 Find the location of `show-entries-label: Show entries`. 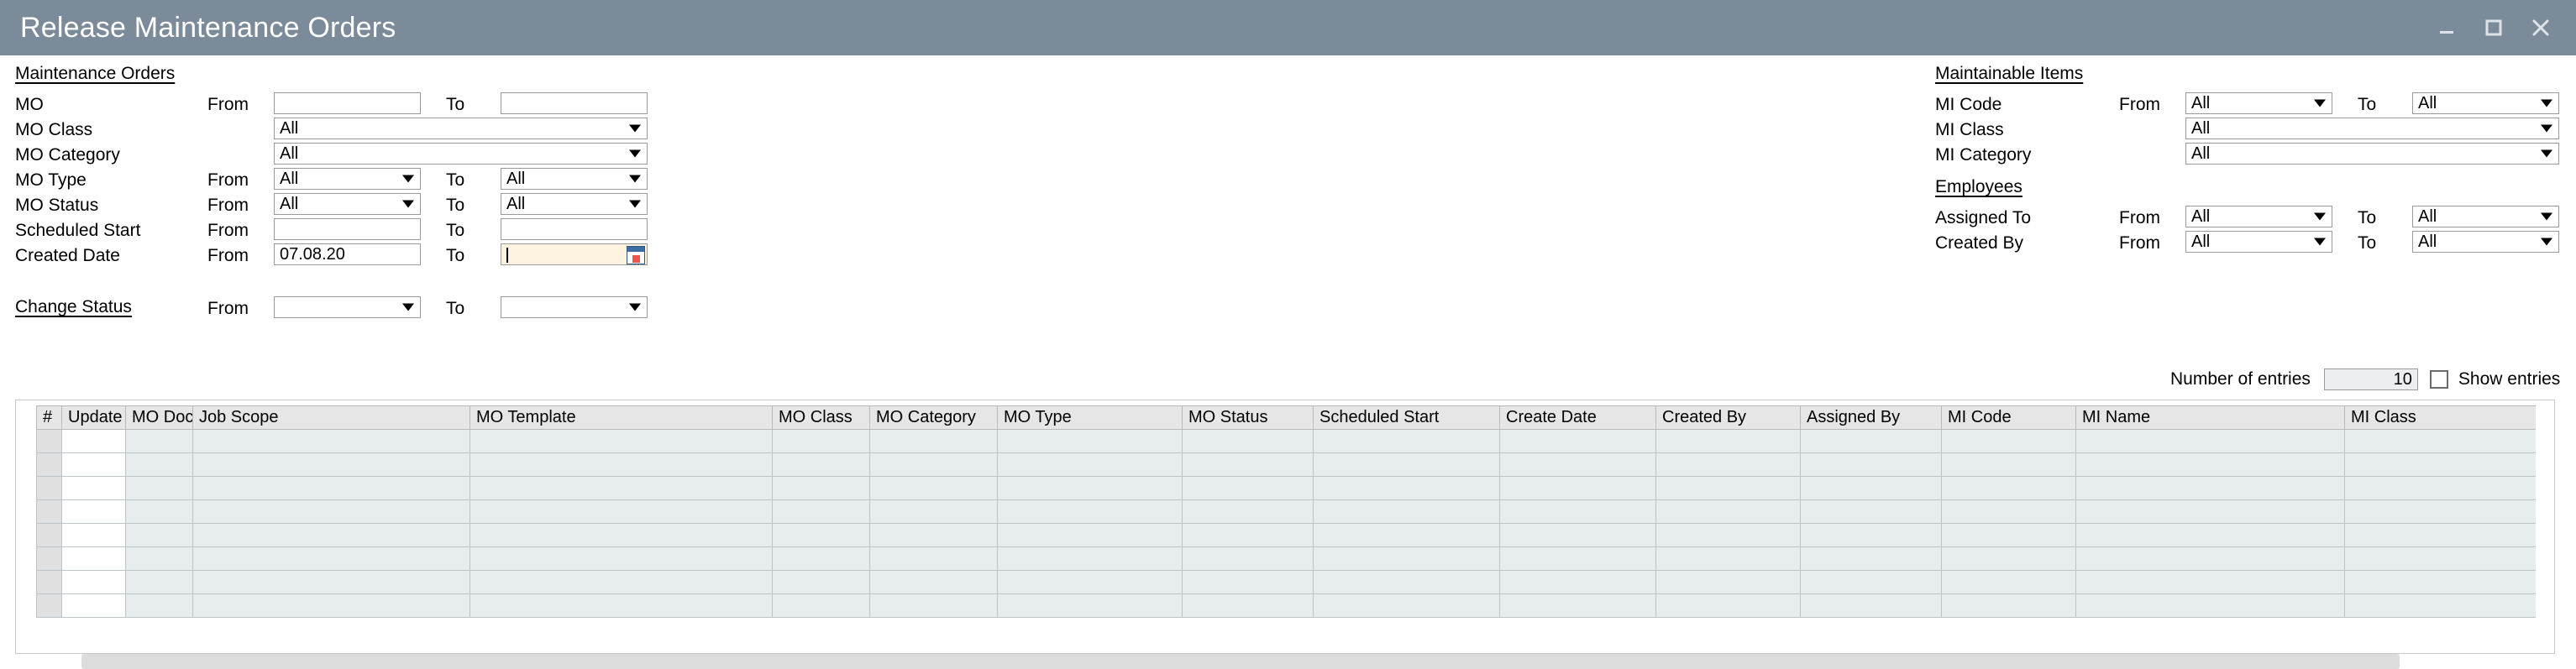

show-entries-label: Show entries is located at coordinates (2509, 379).